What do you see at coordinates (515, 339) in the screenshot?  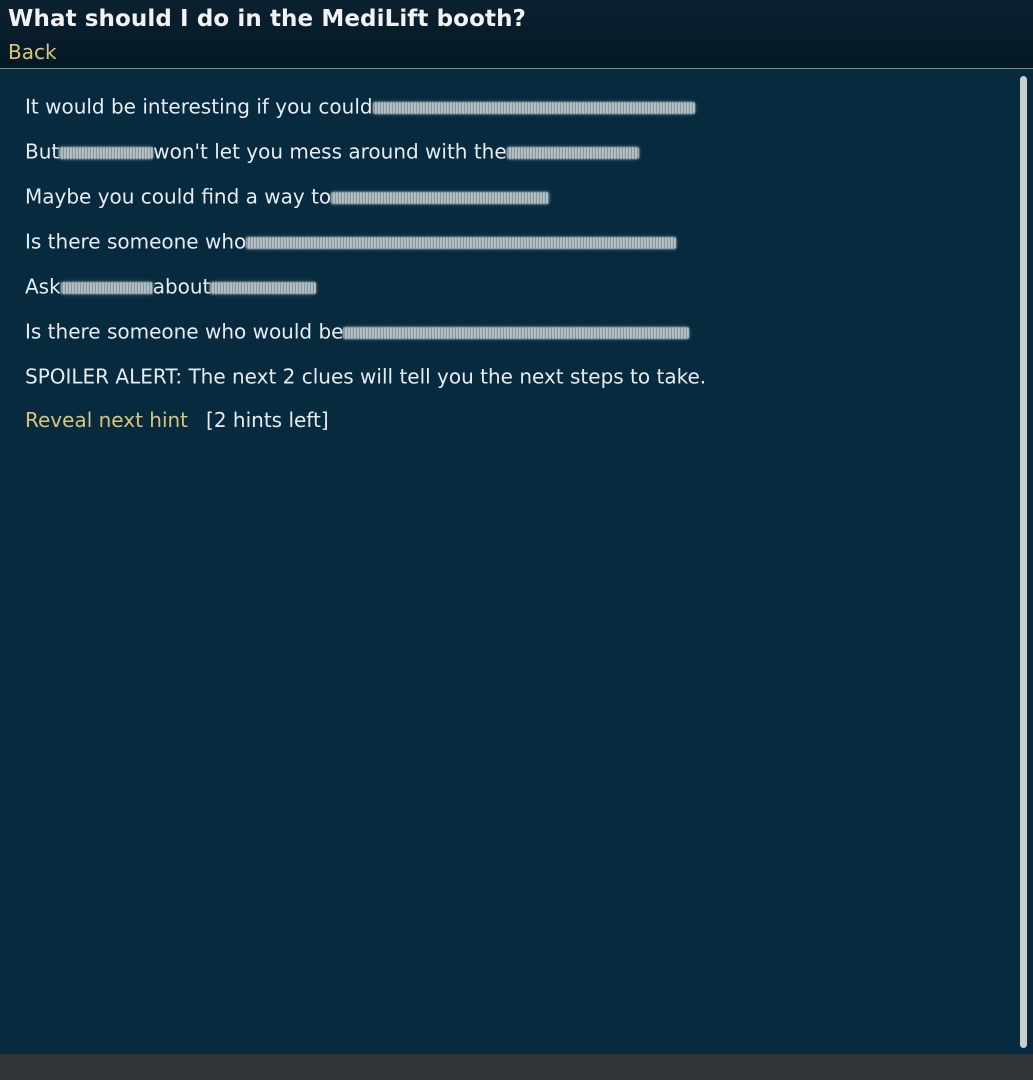 I see `hint-line: Is there someone who would be` at bounding box center [515, 339].